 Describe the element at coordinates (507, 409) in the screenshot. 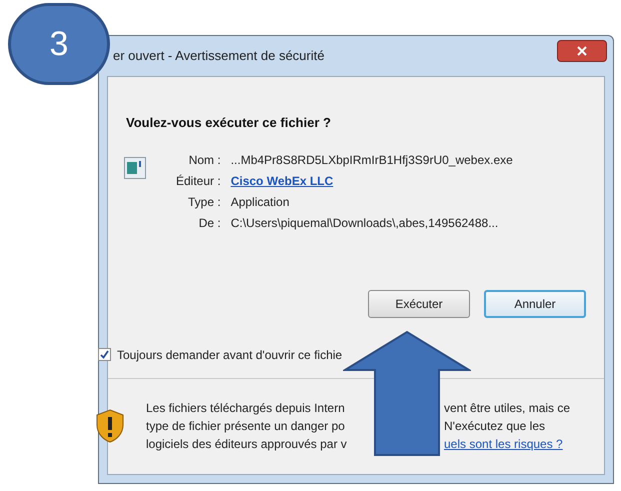

I see `warning-text: vent être utiles, mais ce` at that location.